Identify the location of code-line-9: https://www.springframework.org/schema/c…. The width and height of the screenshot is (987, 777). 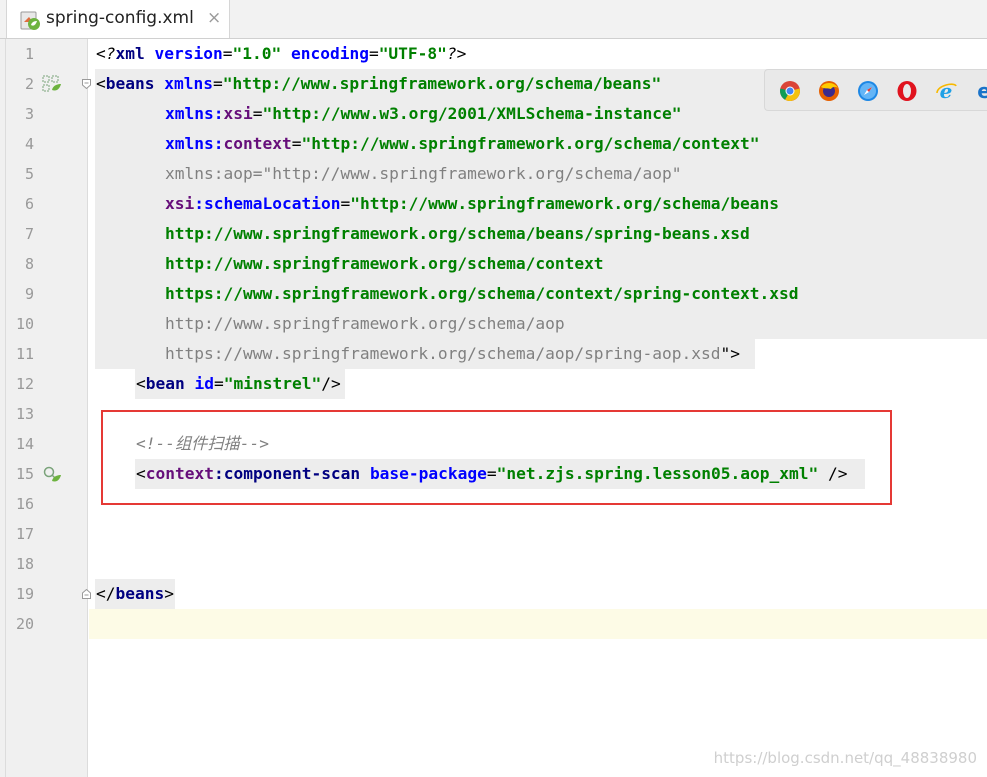
(481, 294).